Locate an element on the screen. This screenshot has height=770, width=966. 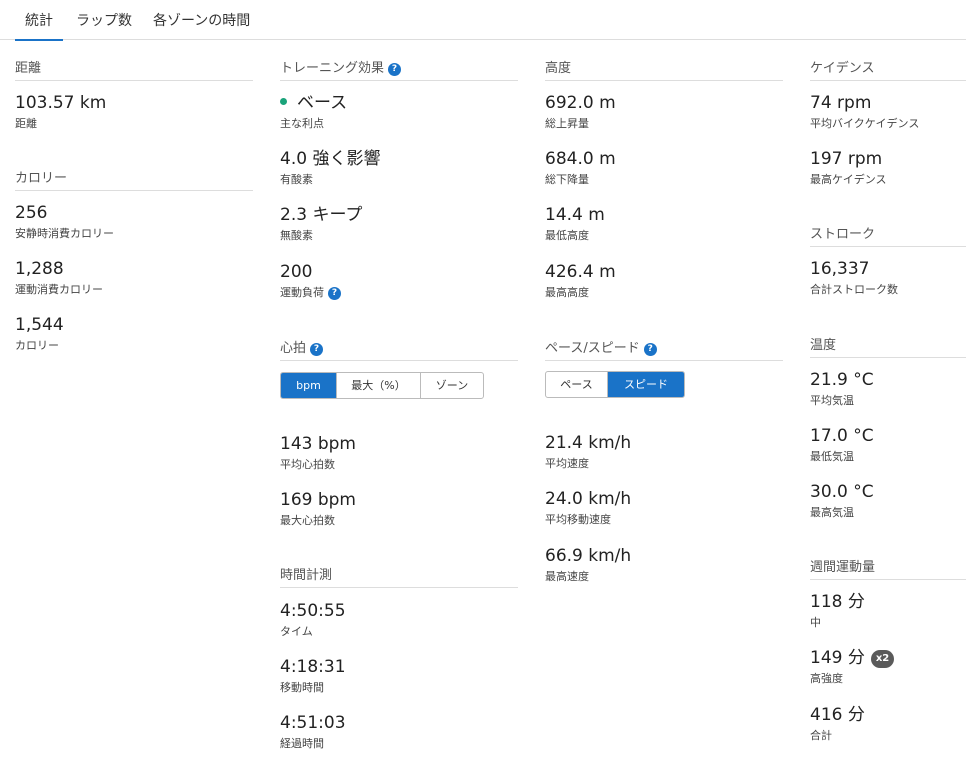
cadence-section-title: ケイデンス is located at coordinates (888, 70).